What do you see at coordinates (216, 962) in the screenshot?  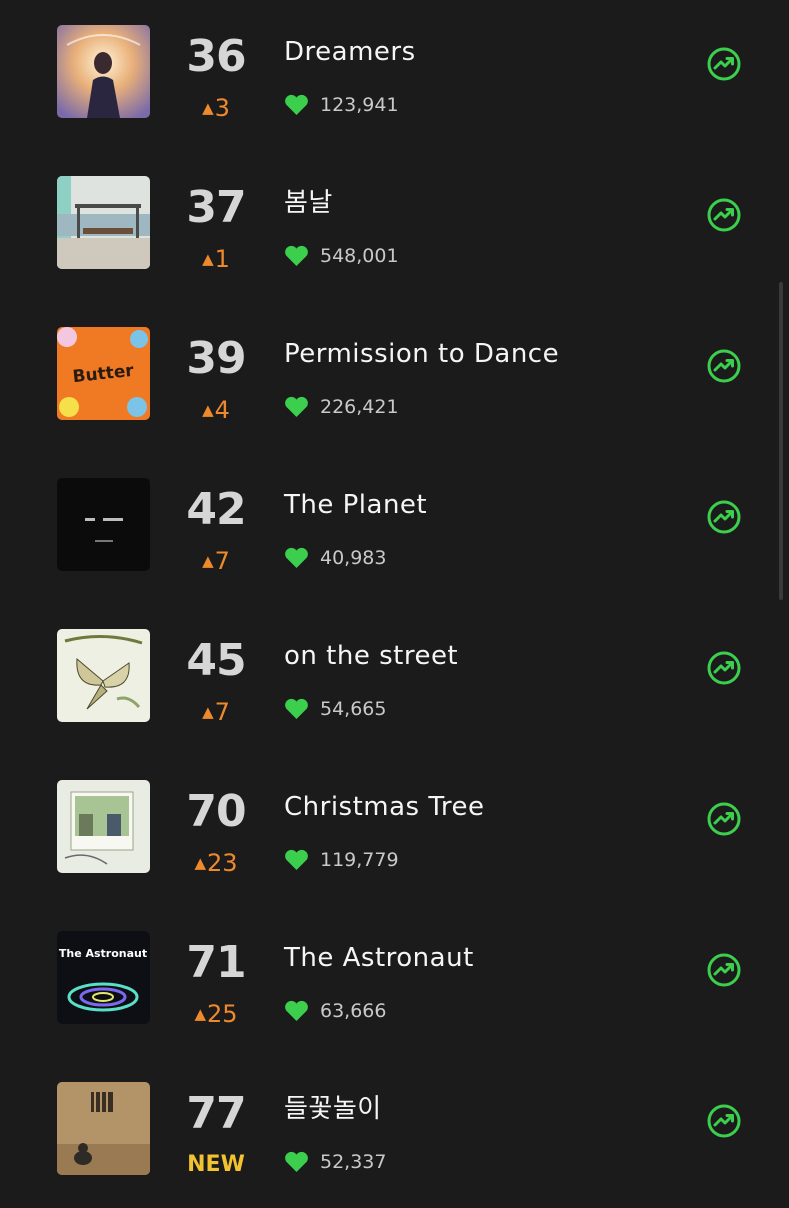 I see `rank-number: 71` at bounding box center [216, 962].